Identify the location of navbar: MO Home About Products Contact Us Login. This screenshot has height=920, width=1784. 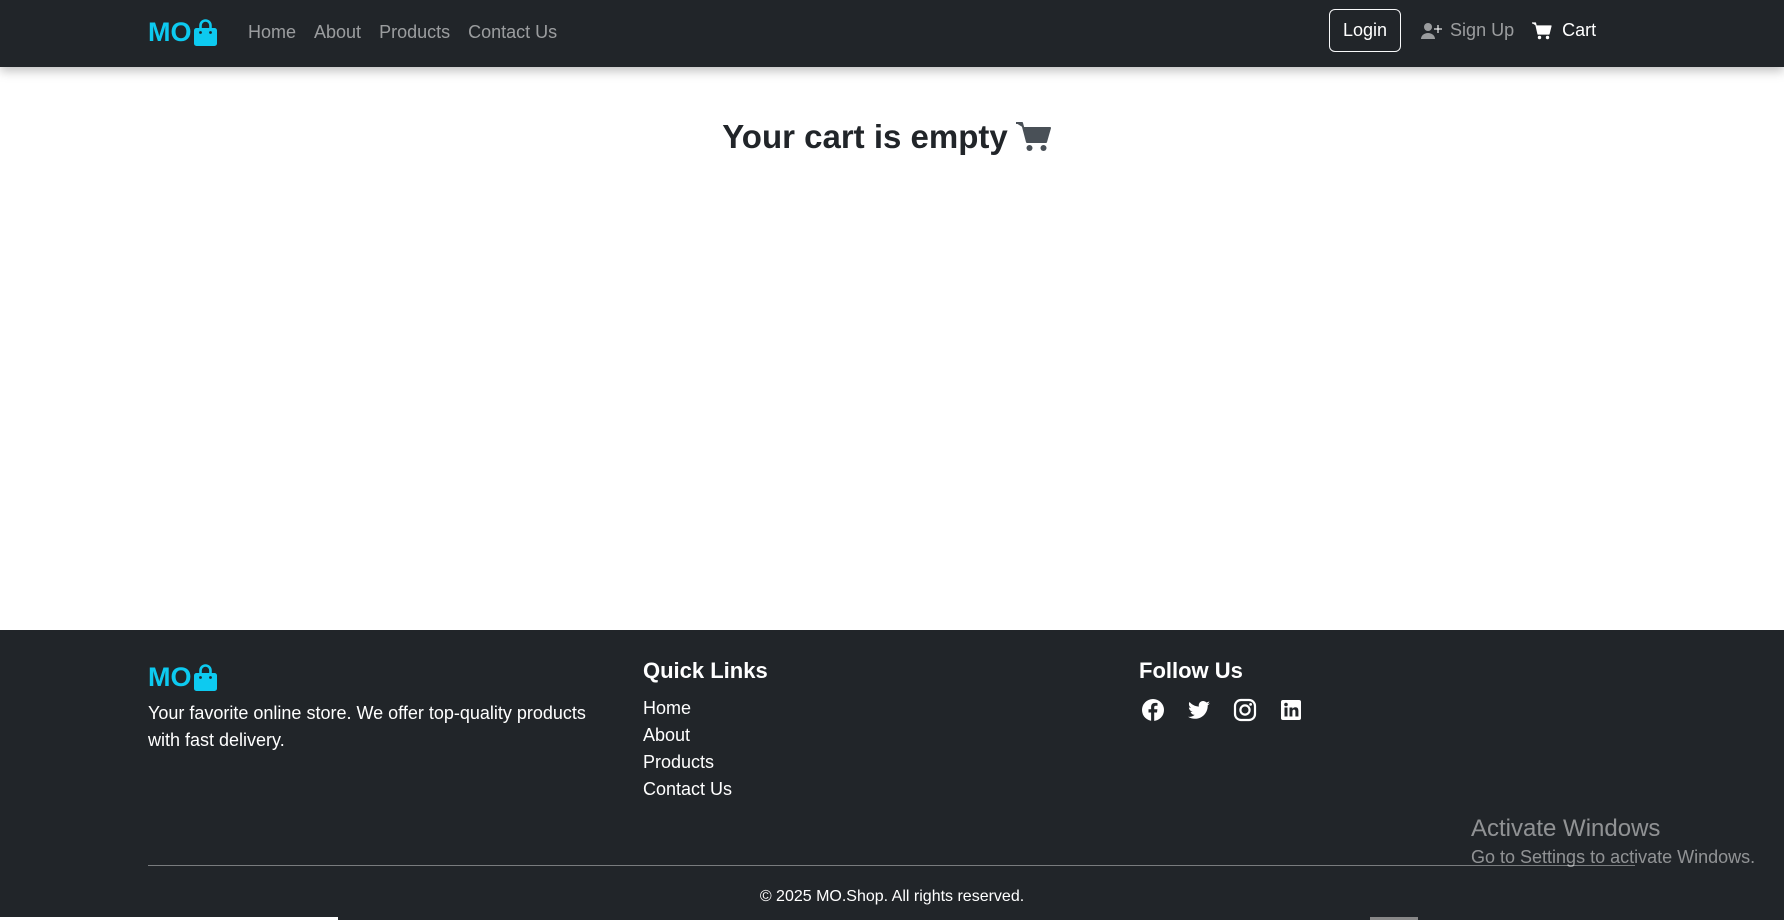
(892, 33).